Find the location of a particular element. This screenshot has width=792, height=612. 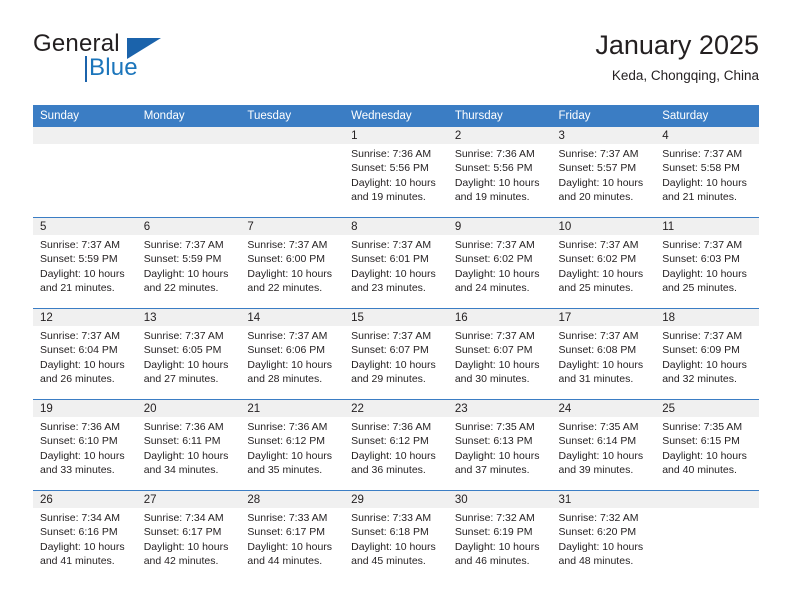

daylight-text: Daylight: 10 hours and 22 minutes. is located at coordinates (290, 281).